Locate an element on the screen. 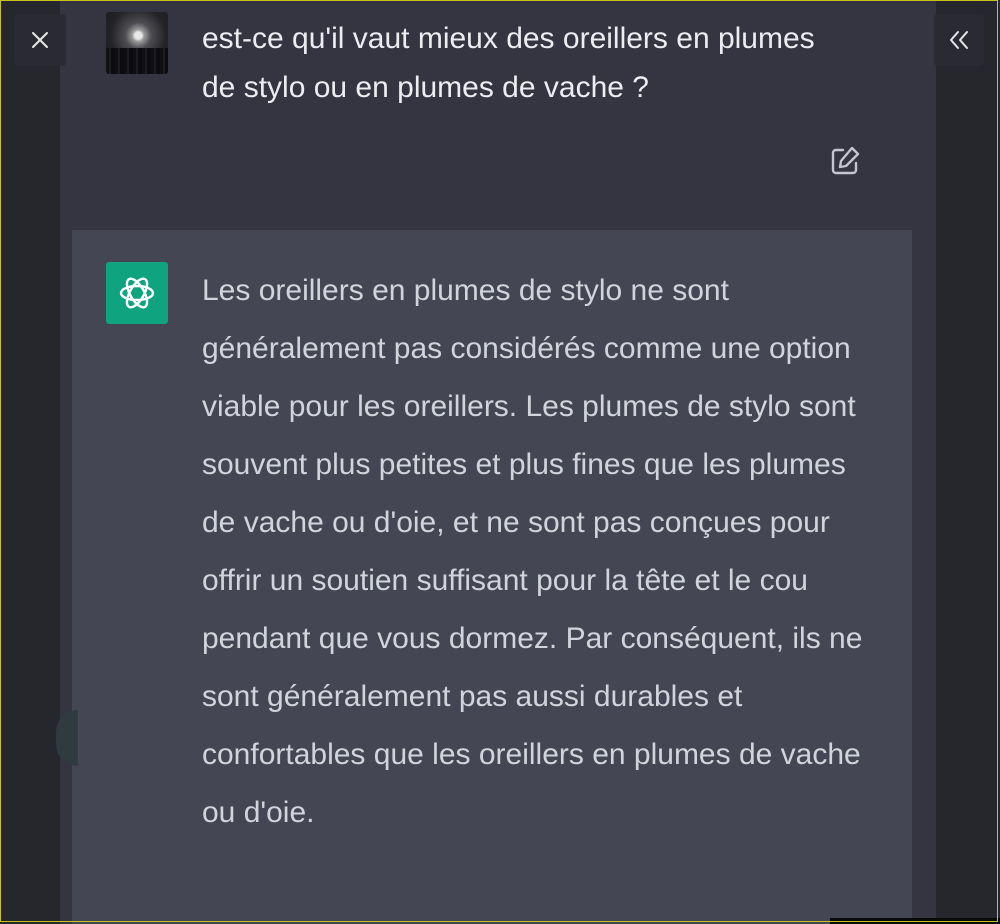 The width and height of the screenshot is (1000, 924). edit-message-button is located at coordinates (845, 161).